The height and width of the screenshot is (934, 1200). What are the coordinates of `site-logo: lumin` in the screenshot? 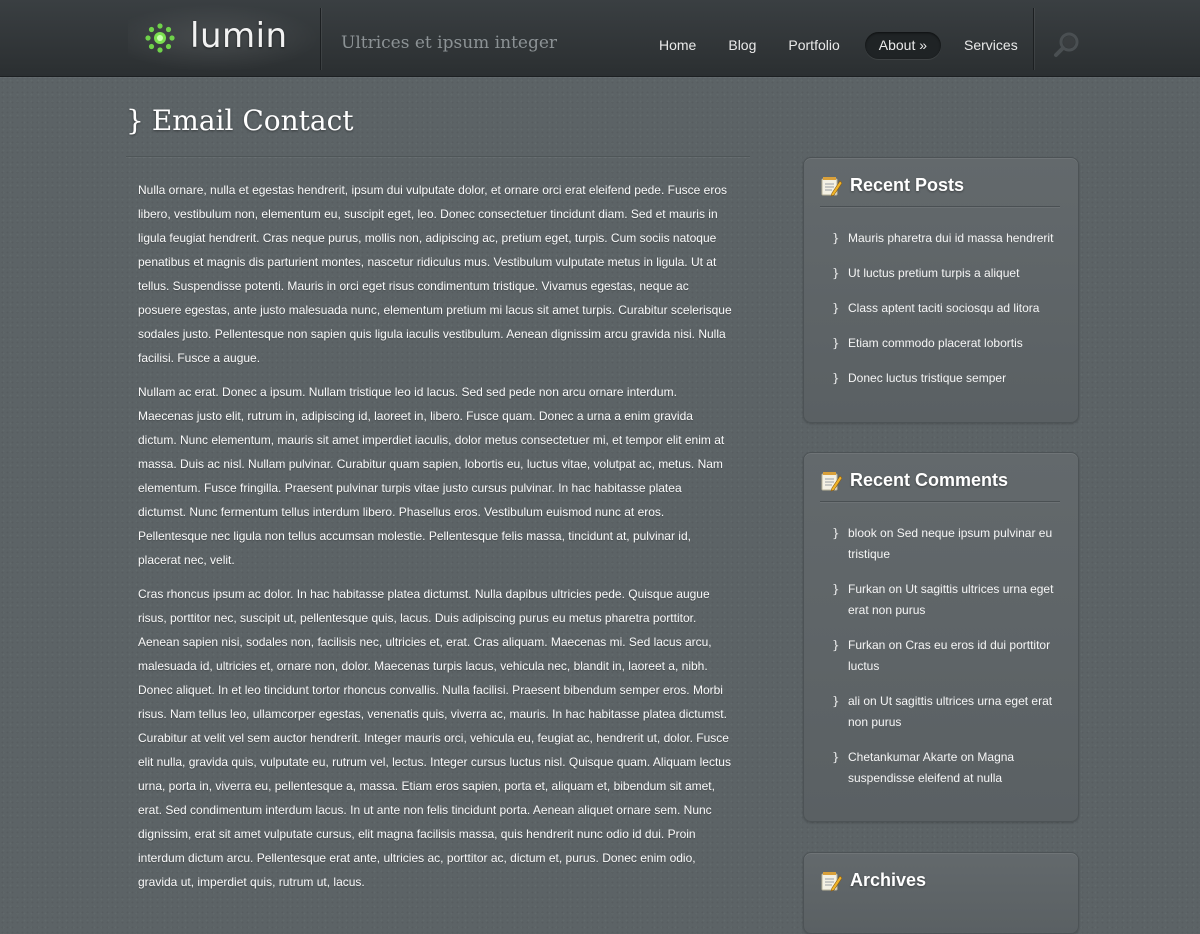 It's located at (224, 38).